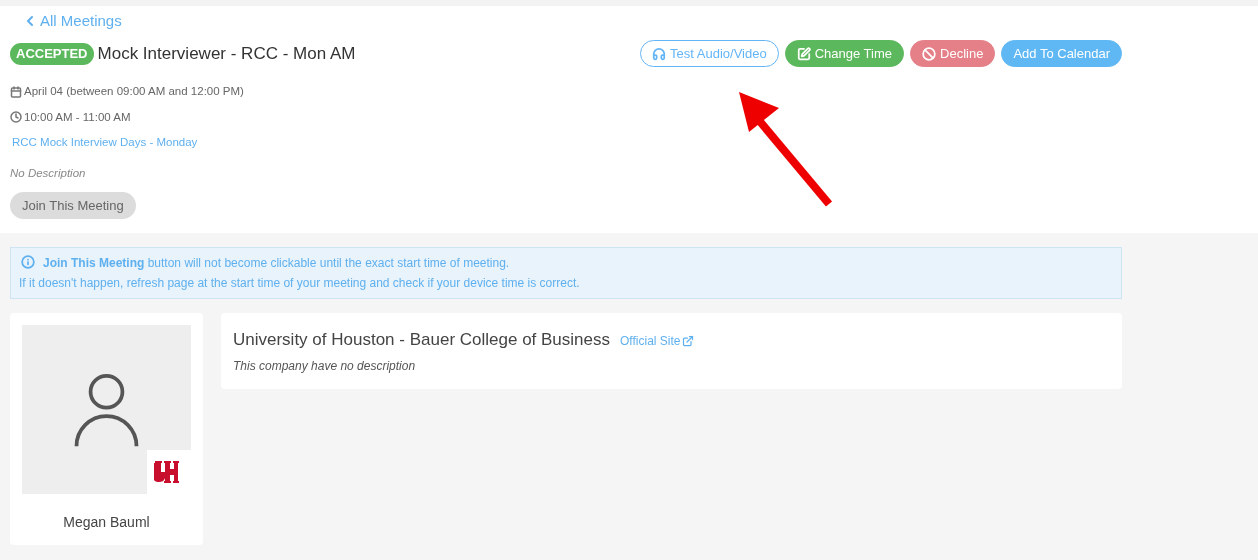 This screenshot has width=1258, height=560. I want to click on action-button: Change Time, so click(844, 54).